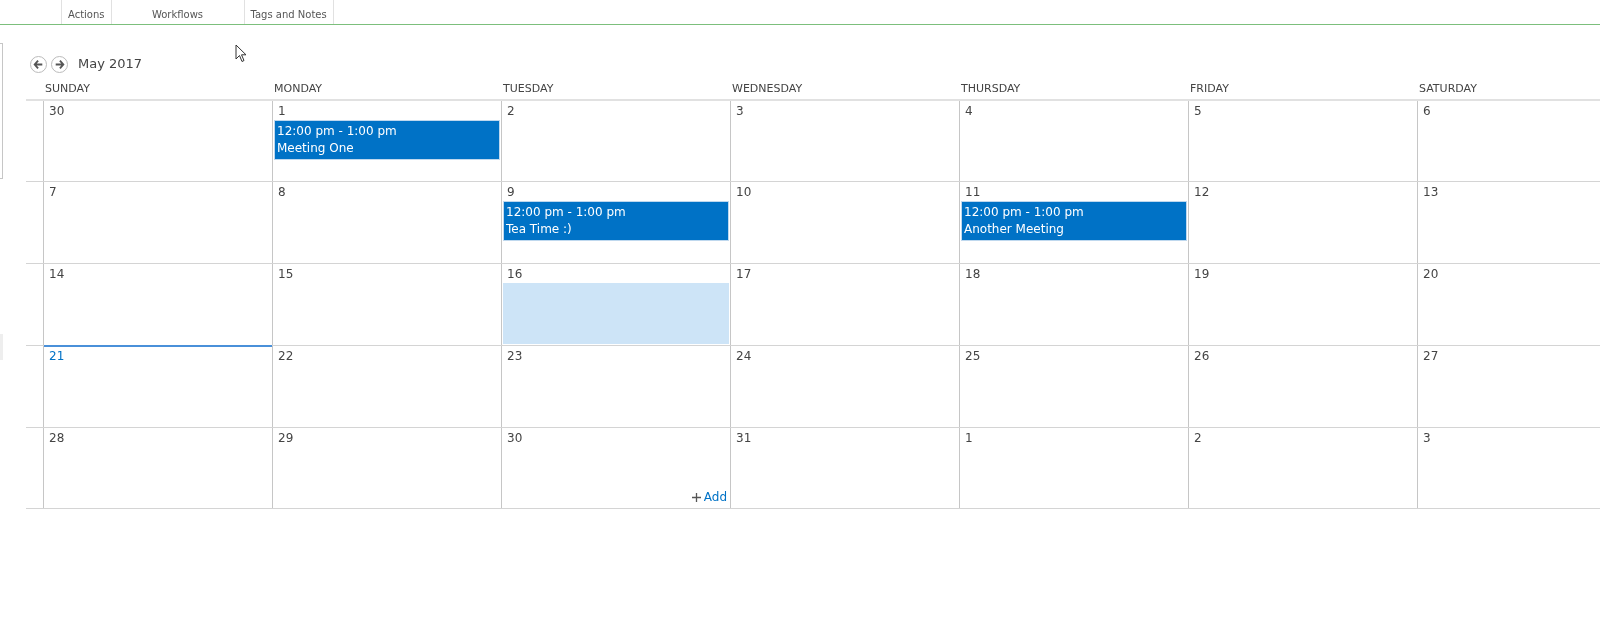 This screenshot has width=1600, height=619. Describe the element at coordinates (1201, 356) in the screenshot. I see `day-number: 26` at that location.